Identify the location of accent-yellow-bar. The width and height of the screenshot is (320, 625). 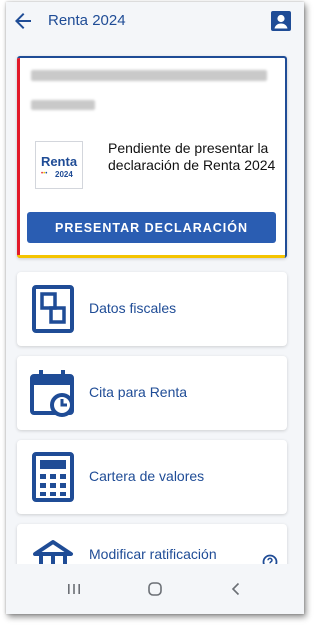
(151, 256).